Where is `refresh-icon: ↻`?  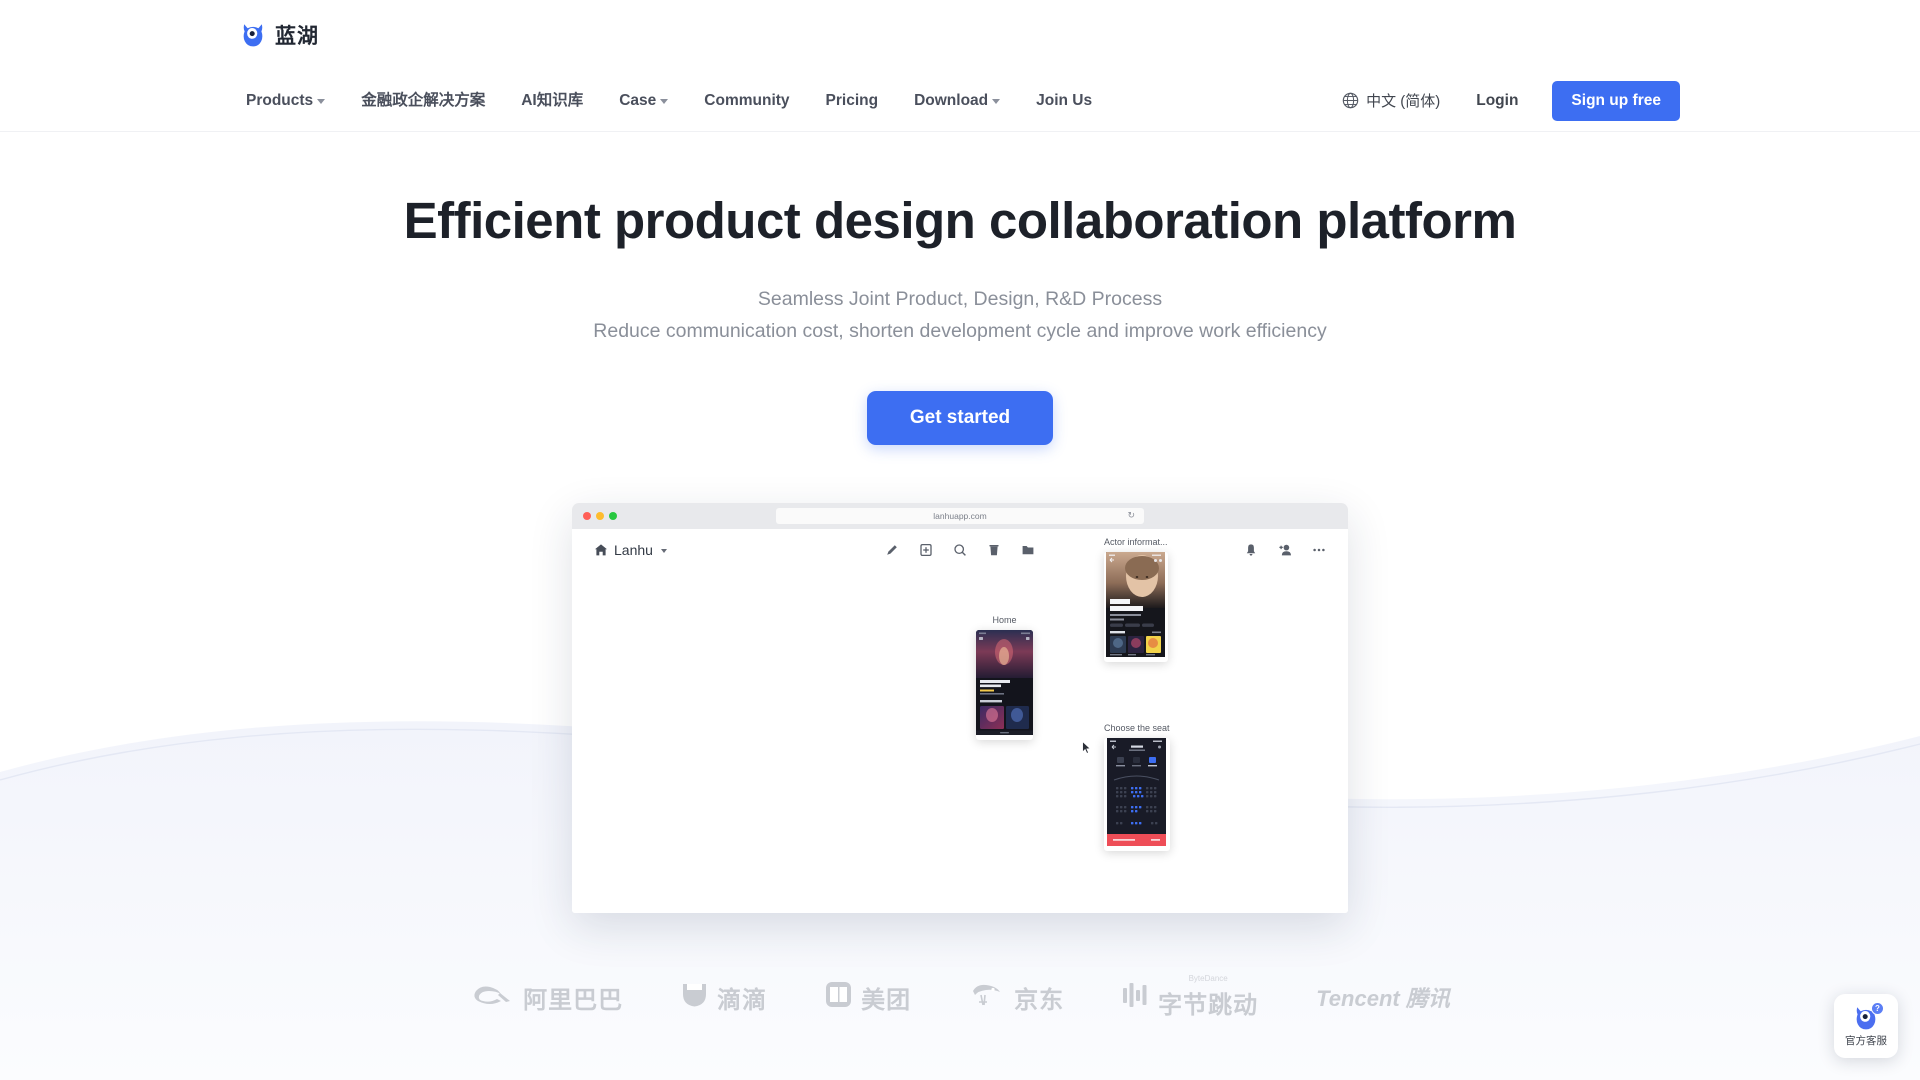 refresh-icon: ↻ is located at coordinates (1131, 515).